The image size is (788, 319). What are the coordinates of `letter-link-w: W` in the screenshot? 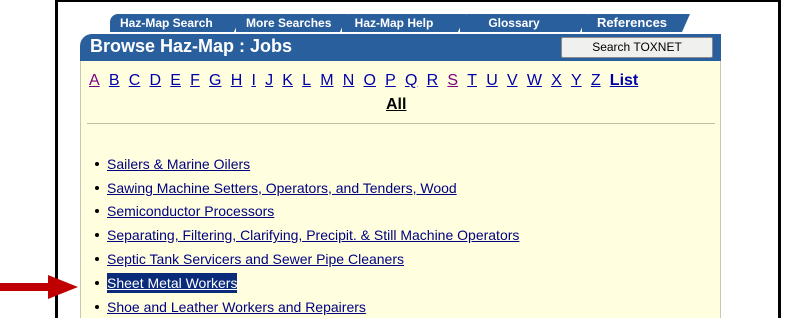 It's located at (534, 81).